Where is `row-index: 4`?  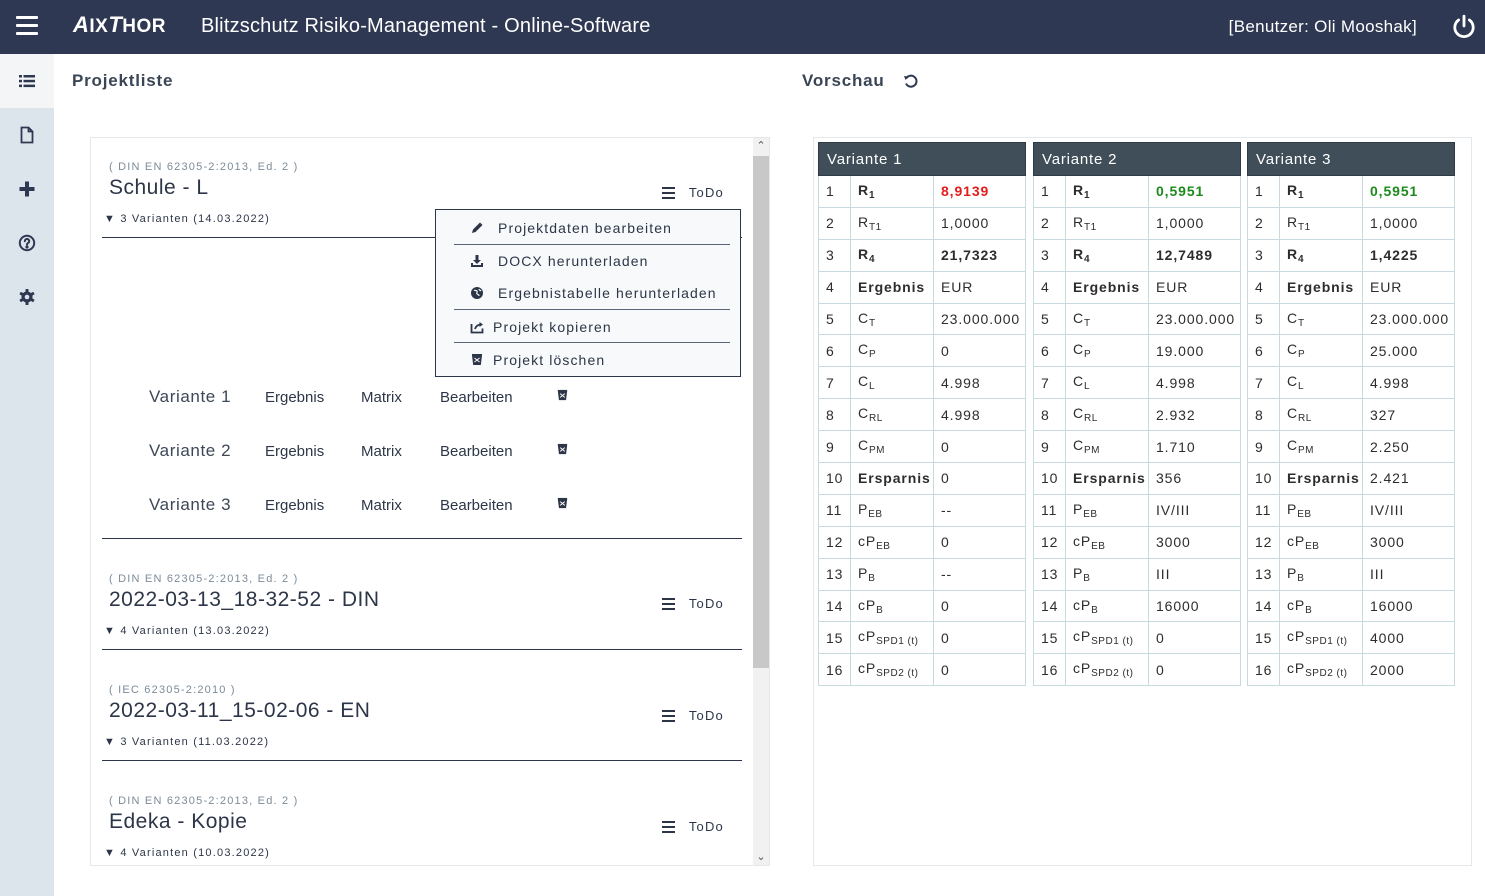 row-index: 4 is located at coordinates (1263, 287).